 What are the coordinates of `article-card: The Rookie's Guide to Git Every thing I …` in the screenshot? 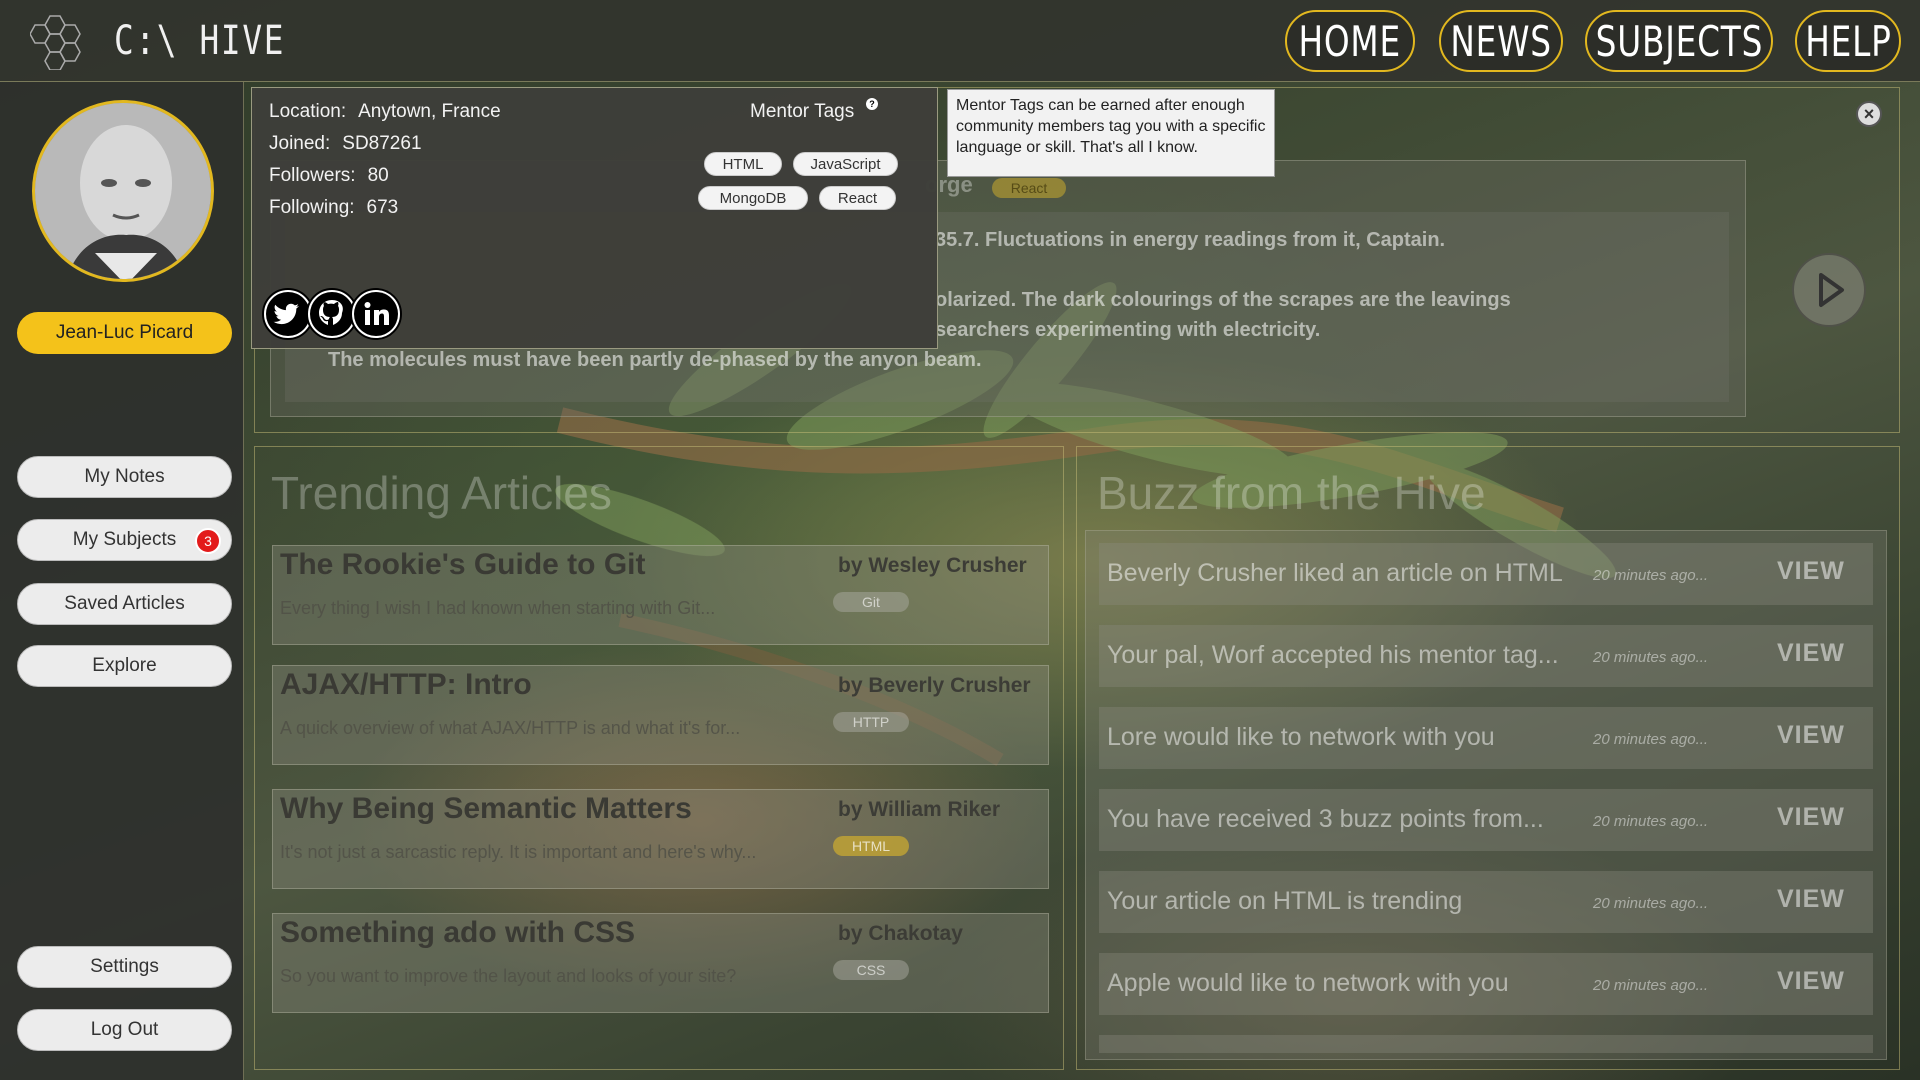 It's located at (660, 595).